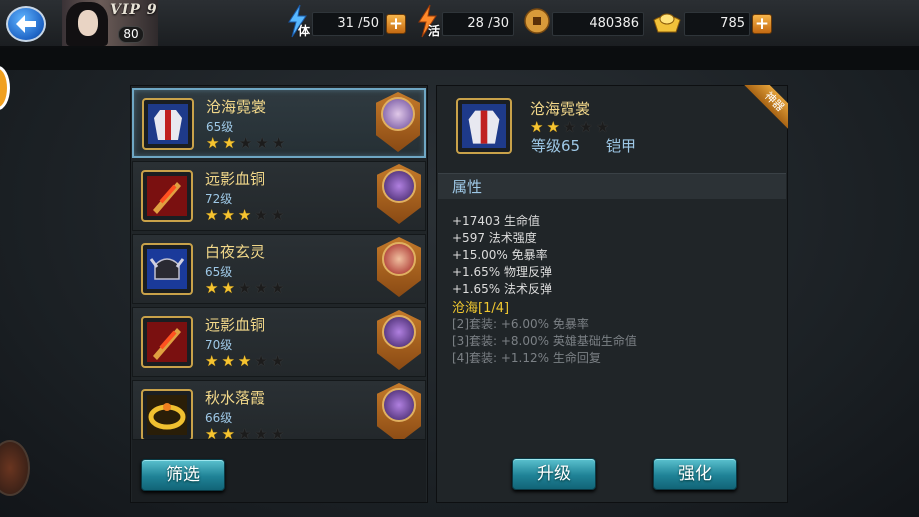 The height and width of the screenshot is (517, 919). I want to click on gold-ingot-icon, so click(667, 23).